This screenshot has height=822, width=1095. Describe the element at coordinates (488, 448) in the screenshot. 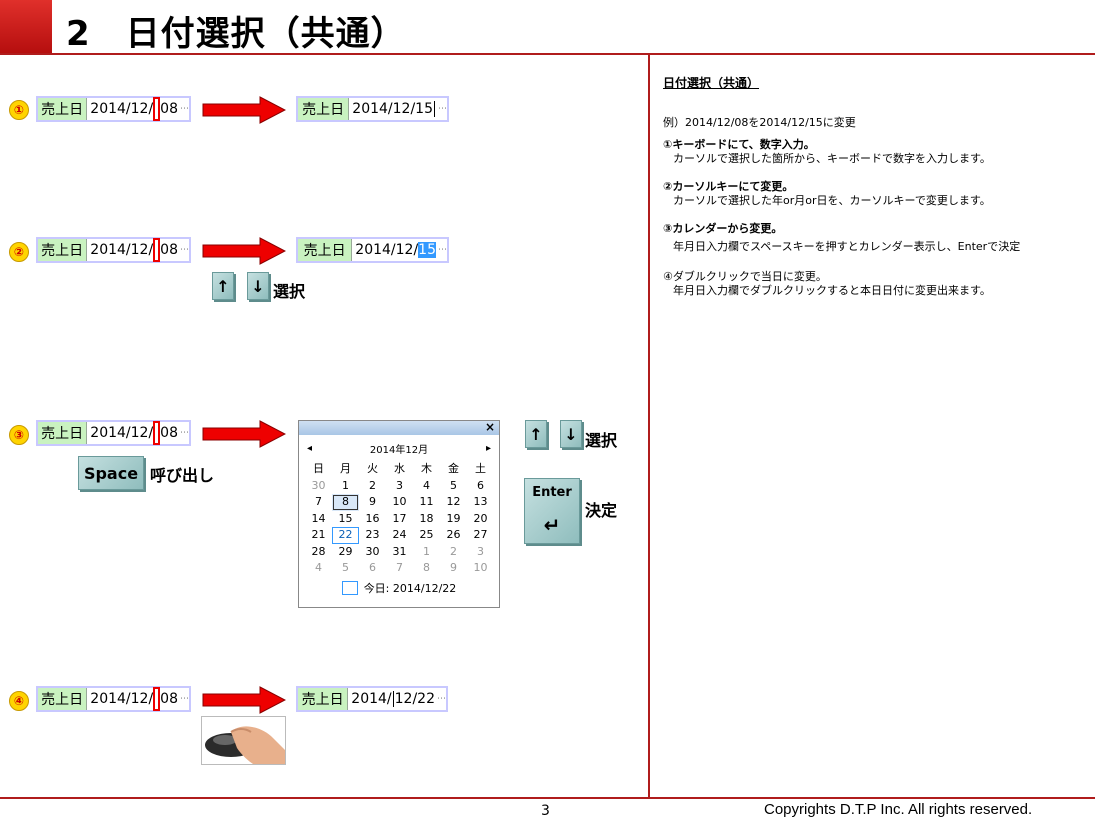

I see `next-month-icon: ▸` at that location.